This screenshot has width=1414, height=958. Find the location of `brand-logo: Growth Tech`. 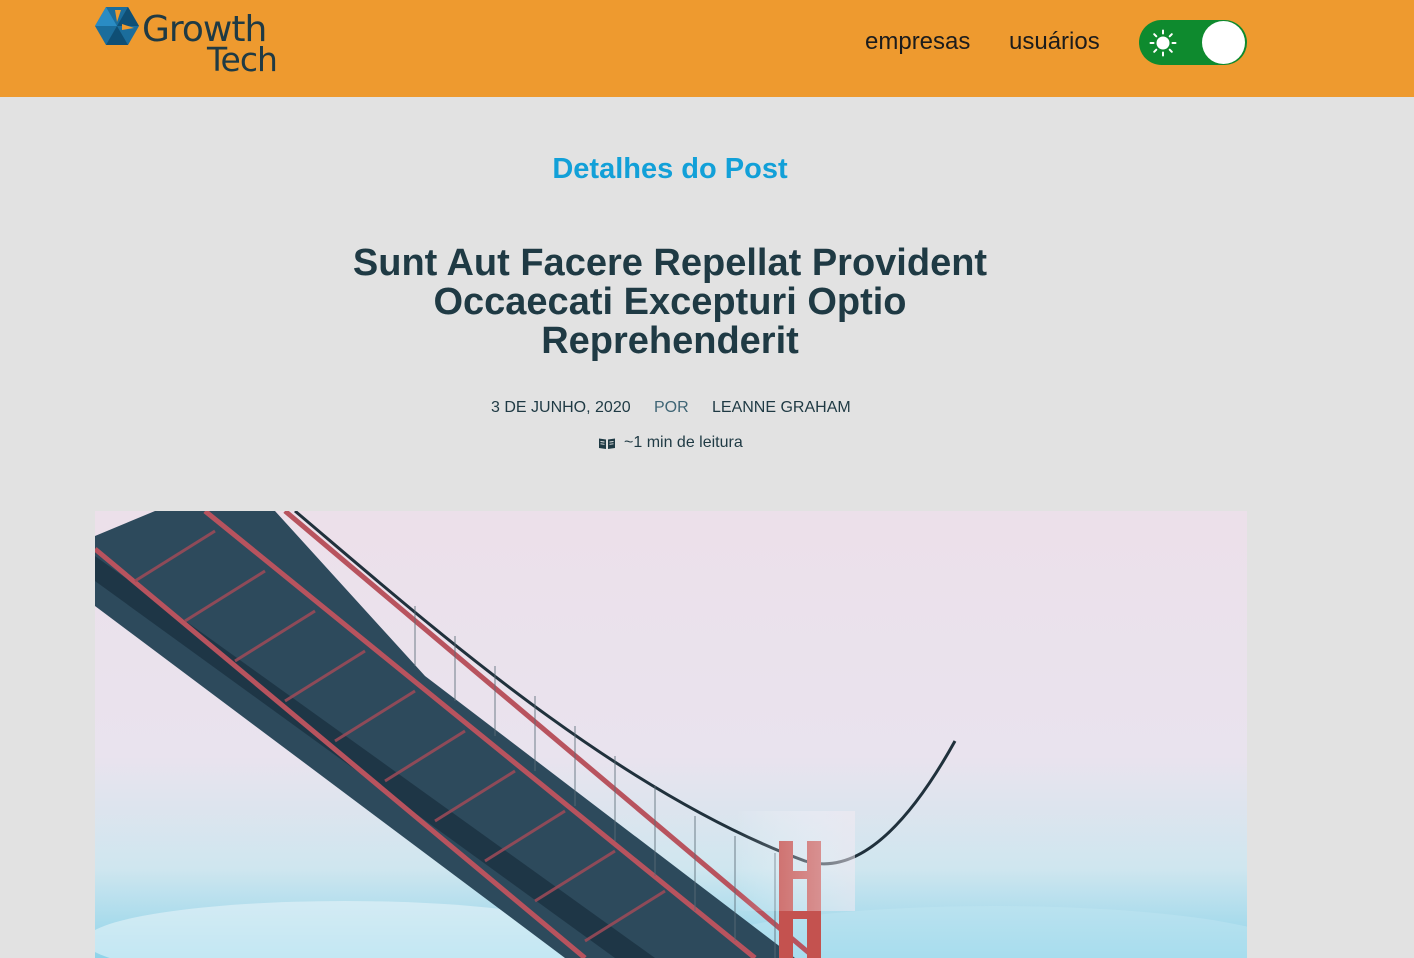

brand-logo: Growth Tech is located at coordinates (194, 42).